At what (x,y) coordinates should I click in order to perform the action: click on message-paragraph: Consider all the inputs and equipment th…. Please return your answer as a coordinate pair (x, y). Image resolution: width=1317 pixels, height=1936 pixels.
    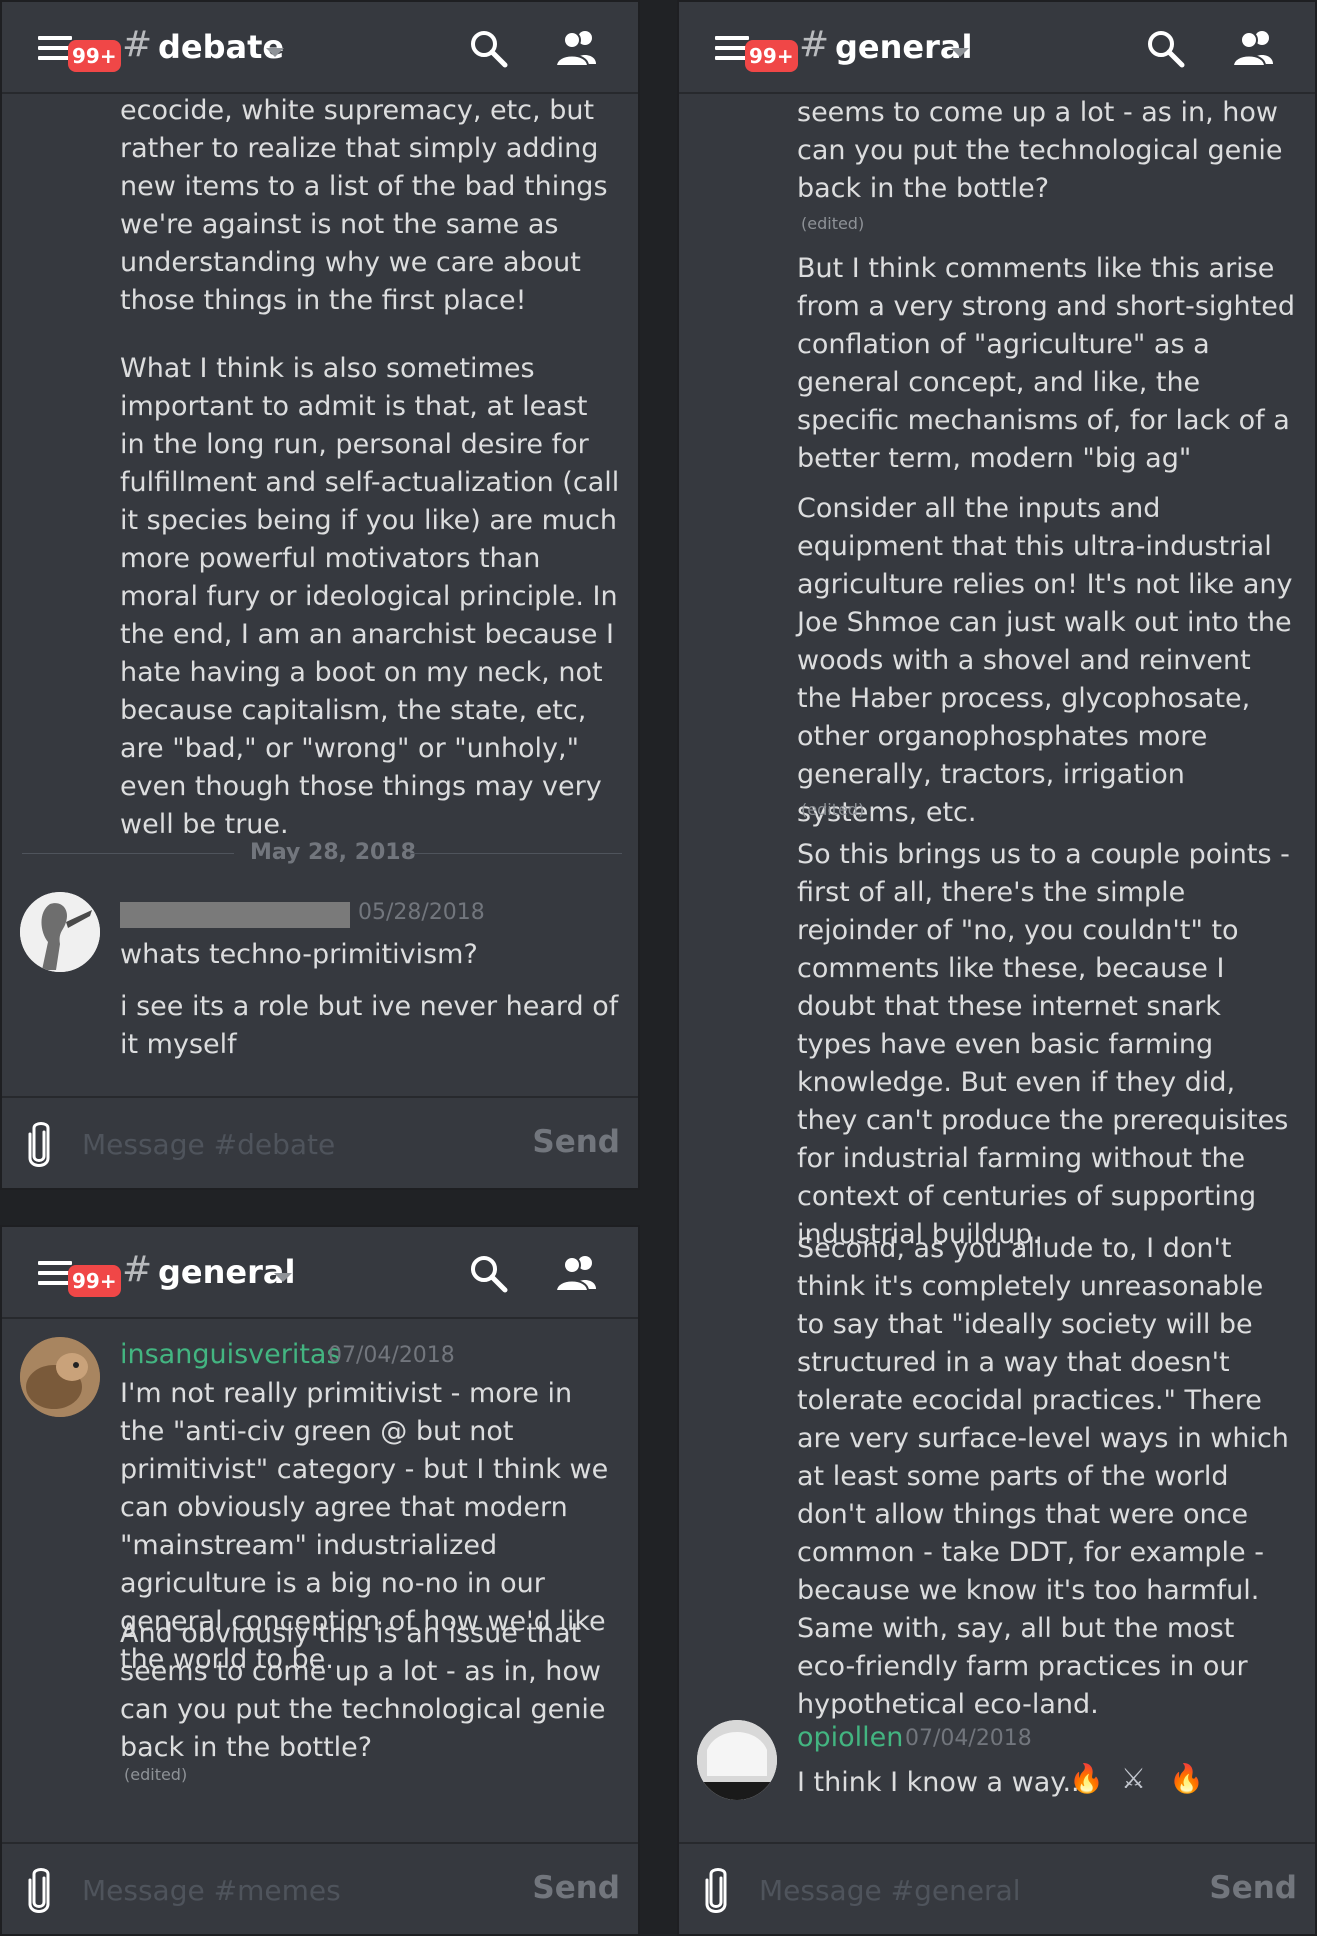
    Looking at the image, I should click on (1045, 660).